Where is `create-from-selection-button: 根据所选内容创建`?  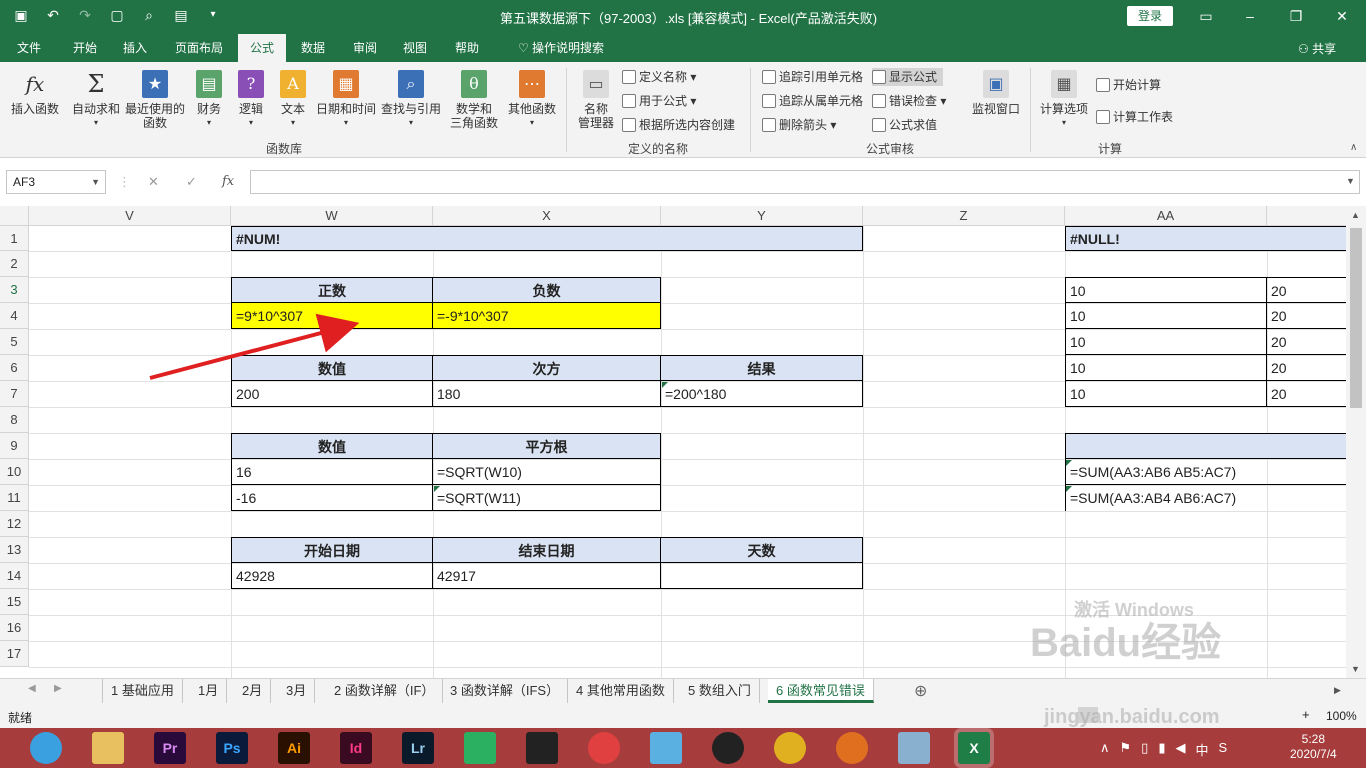 create-from-selection-button: 根据所选内容创建 is located at coordinates (678, 125).